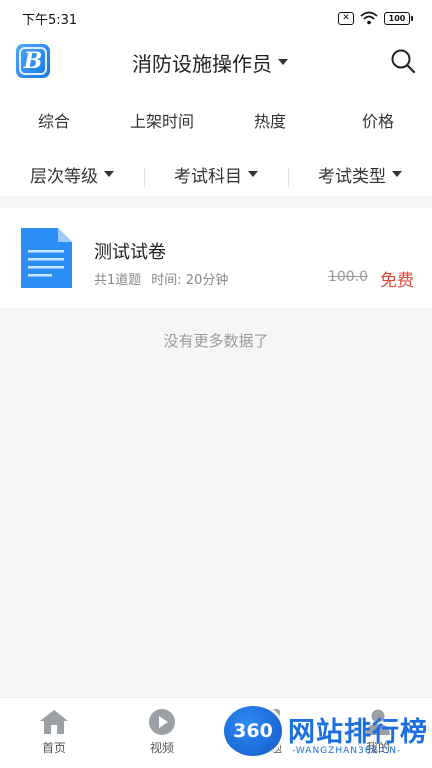  Describe the element at coordinates (377, 748) in the screenshot. I see `tab-mine-label: 我的` at that location.